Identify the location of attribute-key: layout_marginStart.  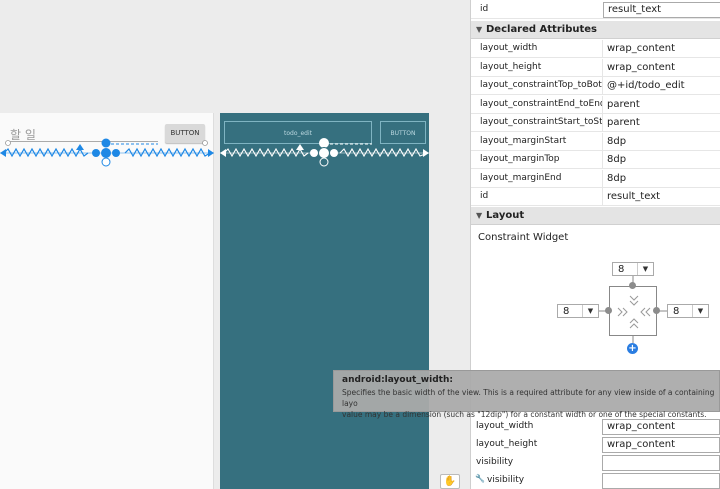
(523, 140).